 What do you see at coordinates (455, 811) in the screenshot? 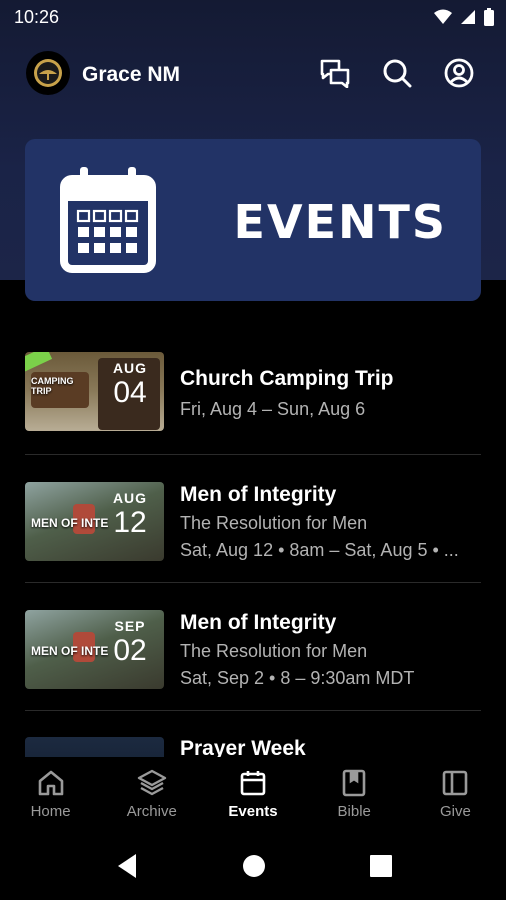
I see `nav-label: Give` at bounding box center [455, 811].